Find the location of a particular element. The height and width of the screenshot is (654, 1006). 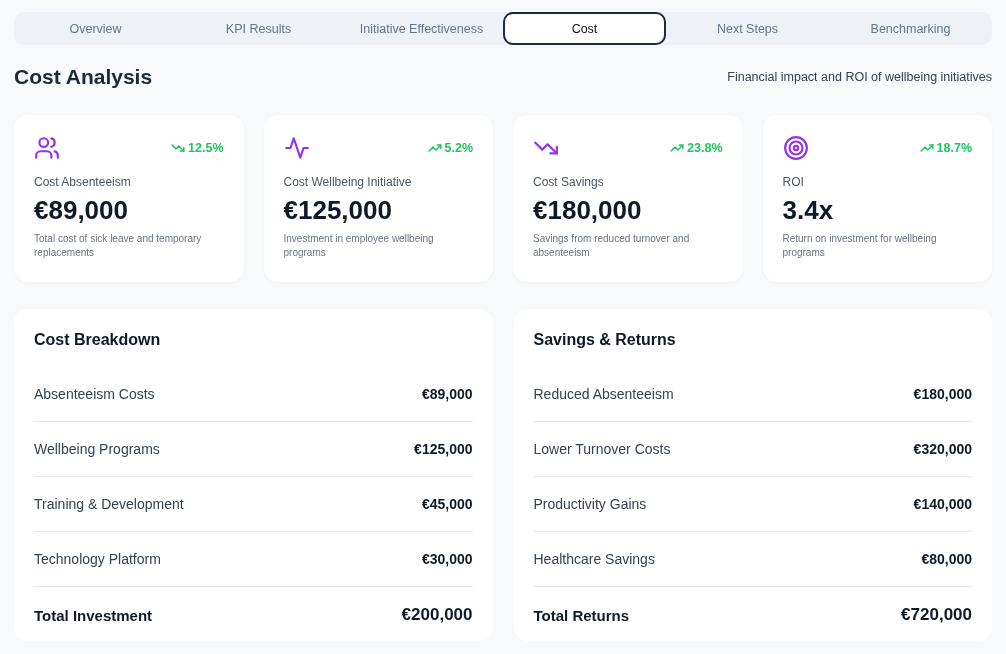

page-title: Cost Analysis is located at coordinates (83, 77).